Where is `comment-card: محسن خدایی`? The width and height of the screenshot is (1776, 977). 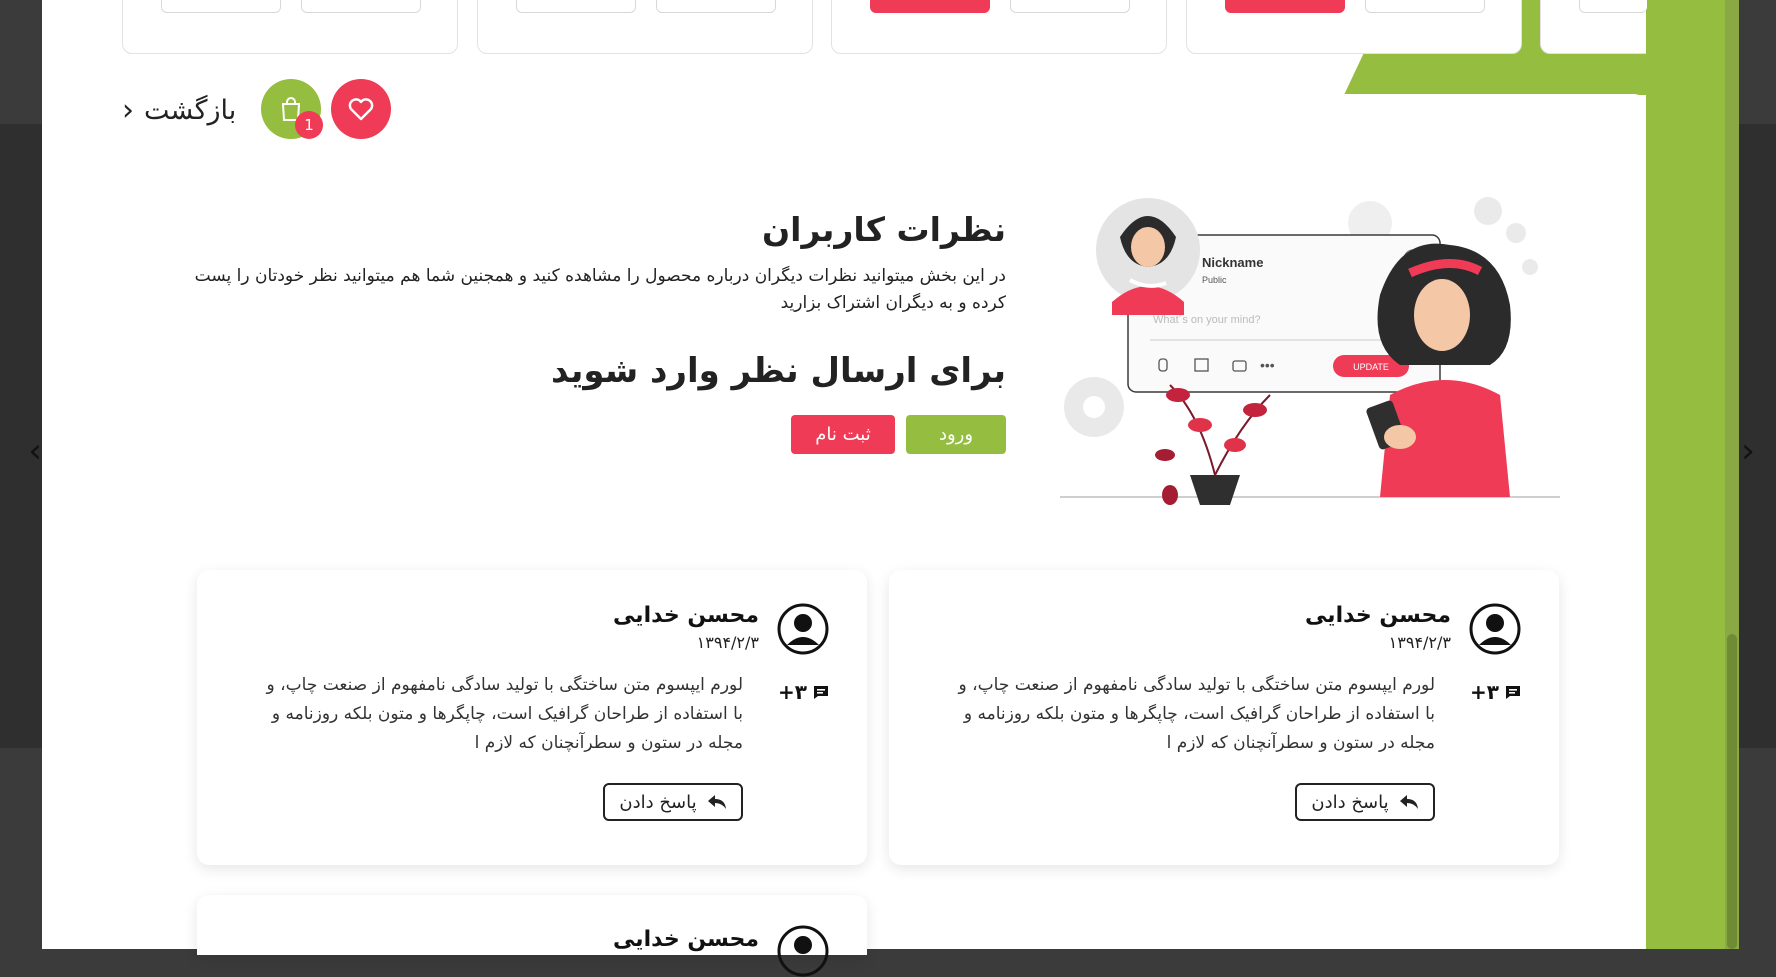 comment-card: محسن خدایی is located at coordinates (532, 936).